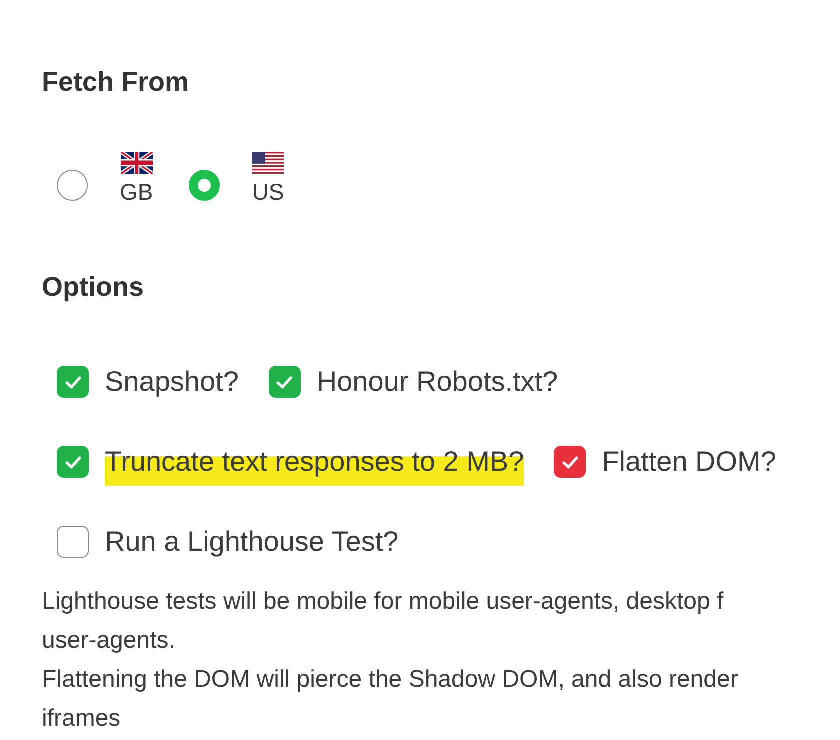 The image size is (840, 740). Describe the element at coordinates (136, 163) in the screenshot. I see `uk-flag-icon` at that location.